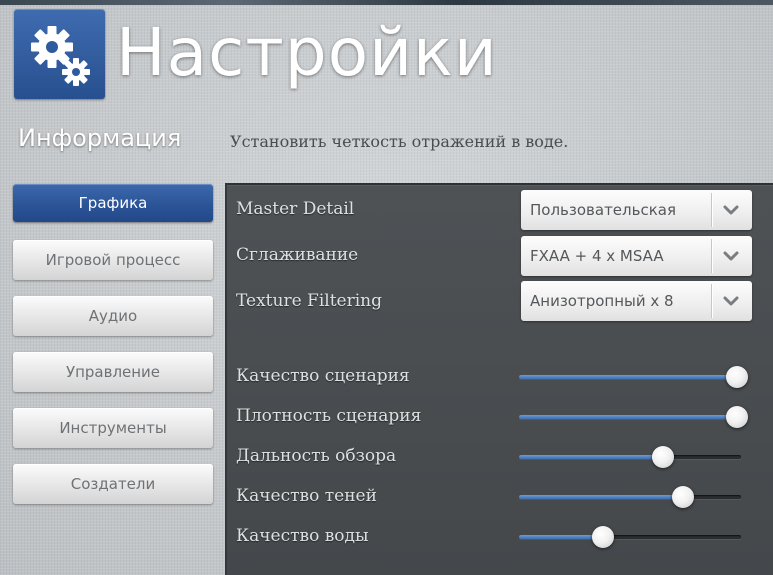 The image size is (773, 575). Describe the element at coordinates (386, 2) in the screenshot. I see `top-strip` at that location.